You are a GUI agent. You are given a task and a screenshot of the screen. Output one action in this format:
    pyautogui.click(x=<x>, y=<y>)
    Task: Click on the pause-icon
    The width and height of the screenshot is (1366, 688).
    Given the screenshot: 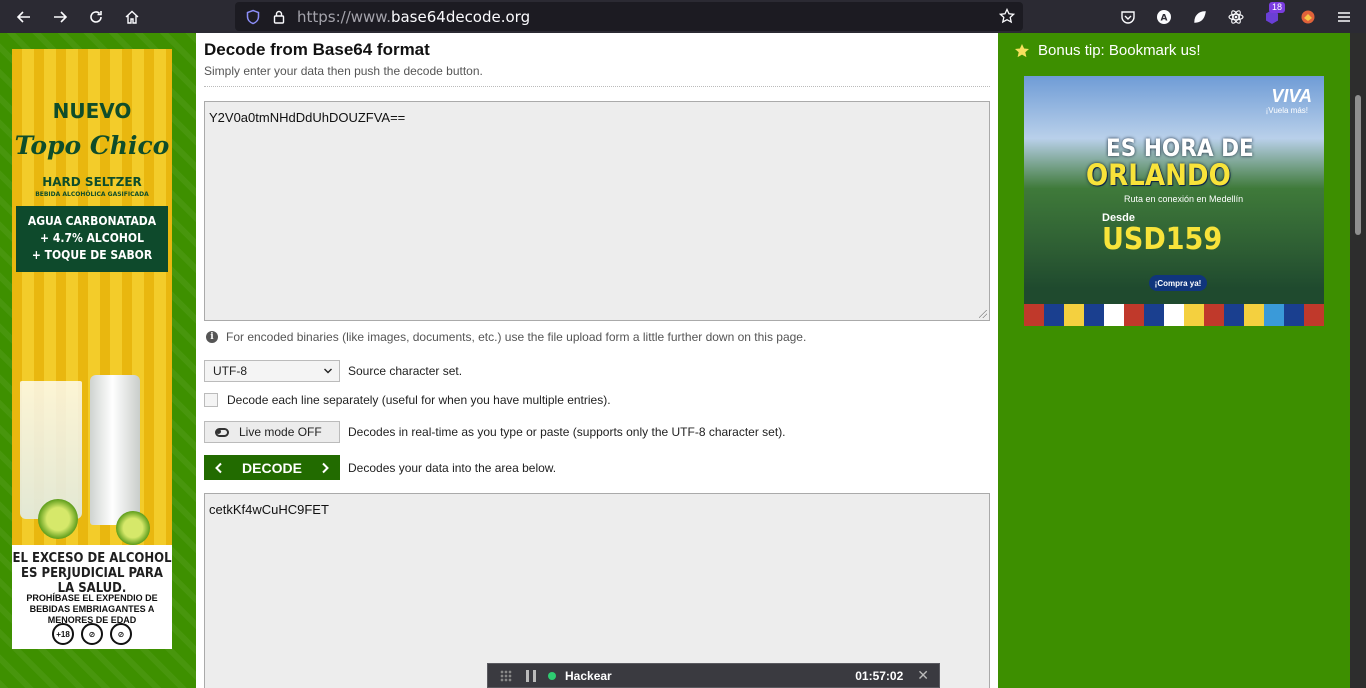 What is the action you would take?
    pyautogui.click(x=531, y=675)
    